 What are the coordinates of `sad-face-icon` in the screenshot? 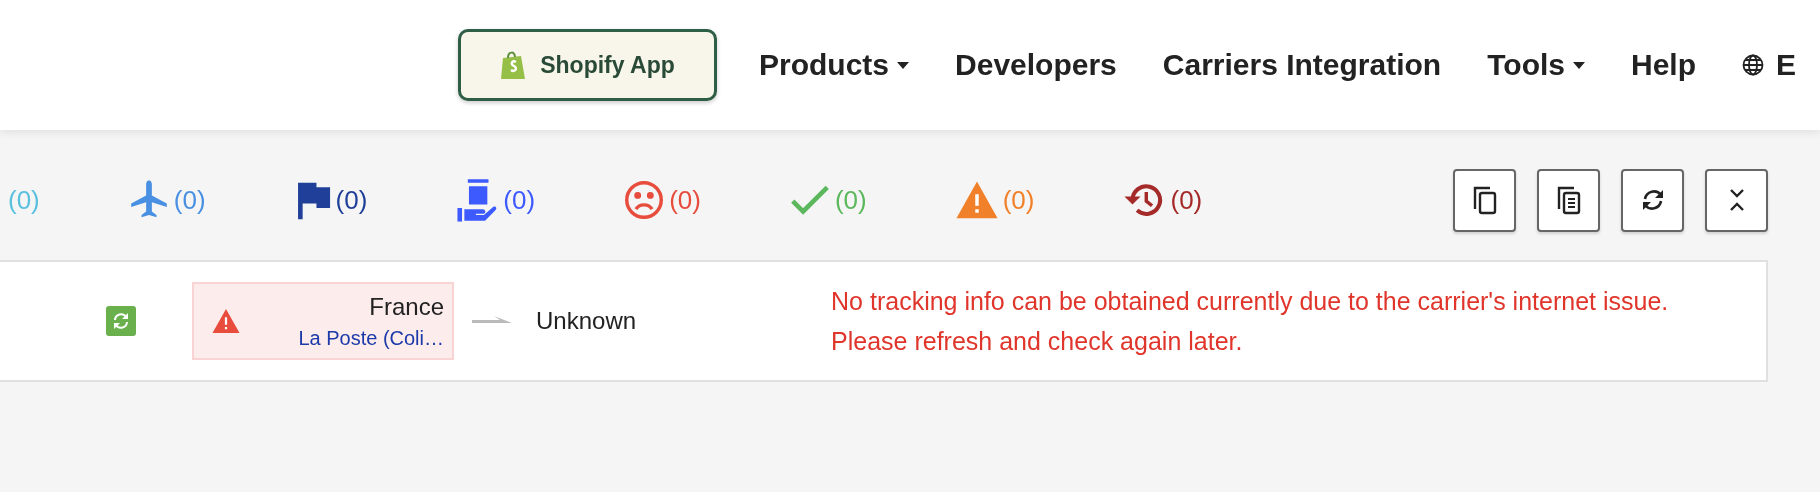 It's located at (644, 200).